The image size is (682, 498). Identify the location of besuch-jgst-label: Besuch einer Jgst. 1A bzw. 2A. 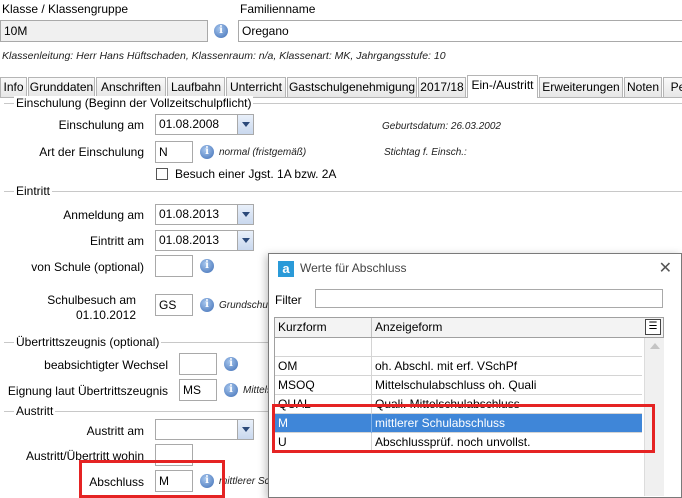
(256, 174).